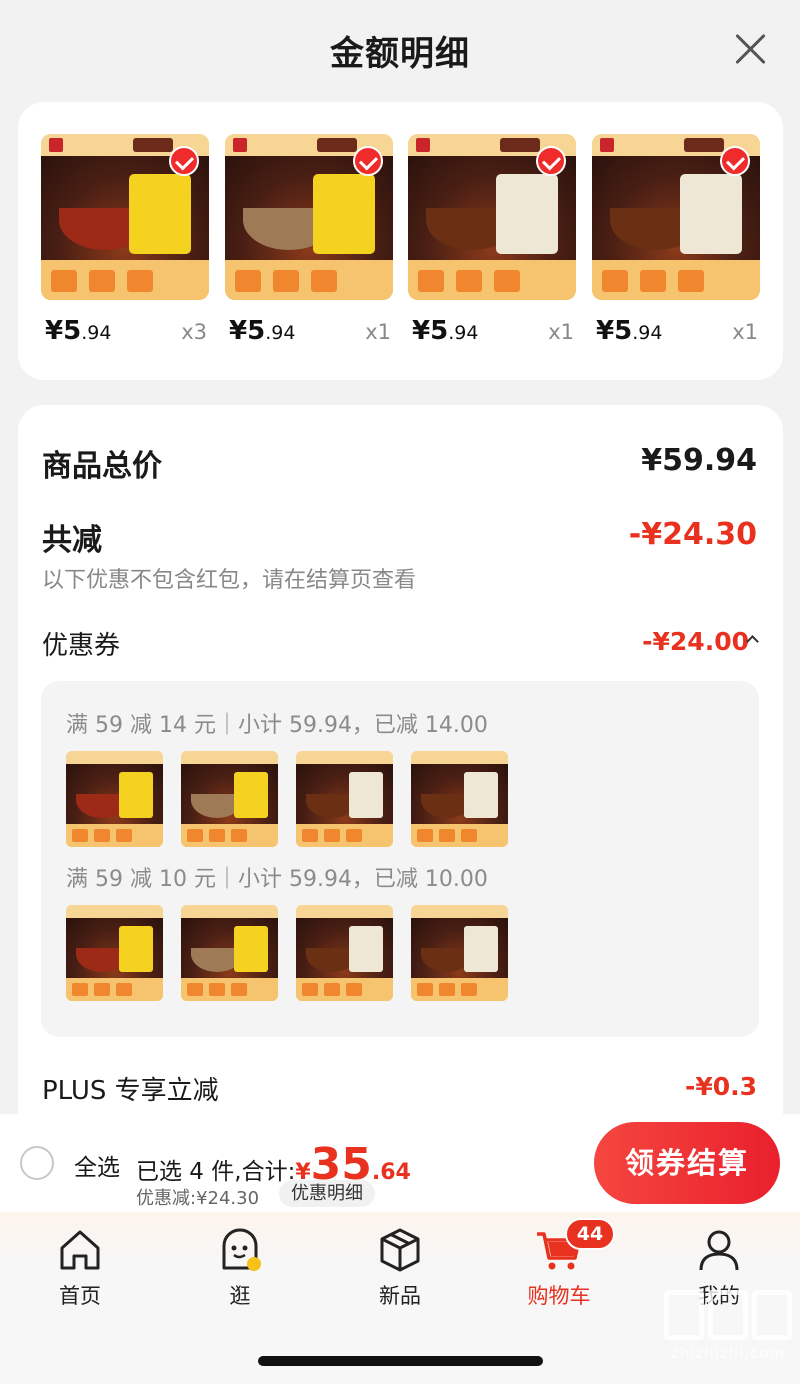 The image size is (800, 1384). What do you see at coordinates (400, 54) in the screenshot?
I see `page-title: 金额明细` at bounding box center [400, 54].